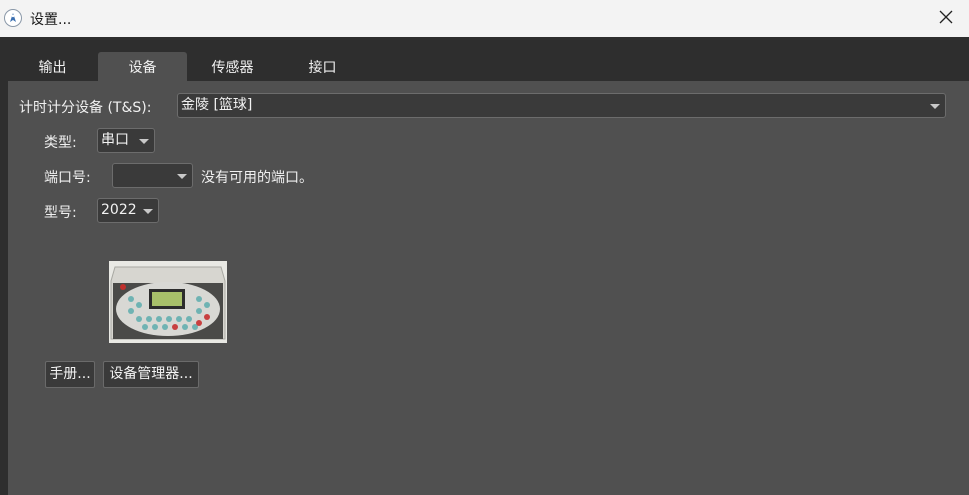  I want to click on scoreboard-controller-image, so click(168, 302).